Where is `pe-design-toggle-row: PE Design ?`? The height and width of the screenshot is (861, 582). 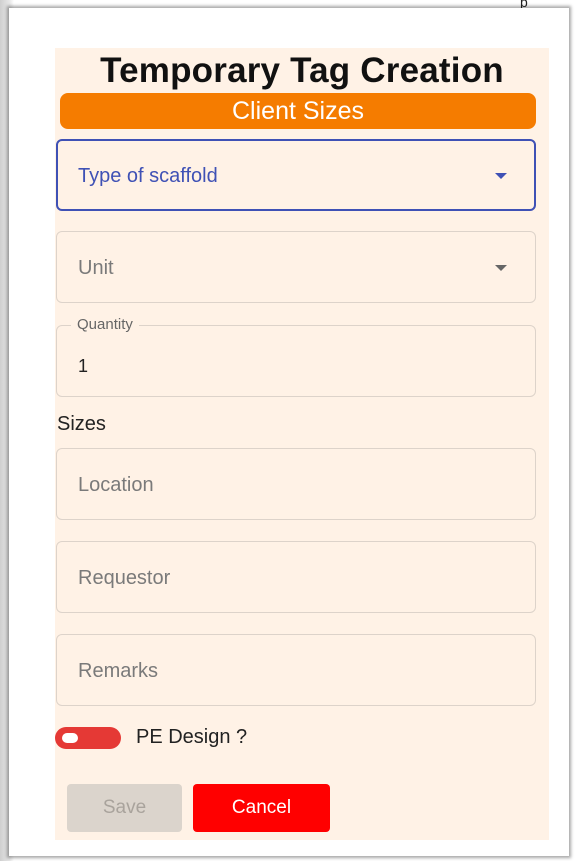
pe-design-toggle-row: PE Design ? is located at coordinates (205, 738).